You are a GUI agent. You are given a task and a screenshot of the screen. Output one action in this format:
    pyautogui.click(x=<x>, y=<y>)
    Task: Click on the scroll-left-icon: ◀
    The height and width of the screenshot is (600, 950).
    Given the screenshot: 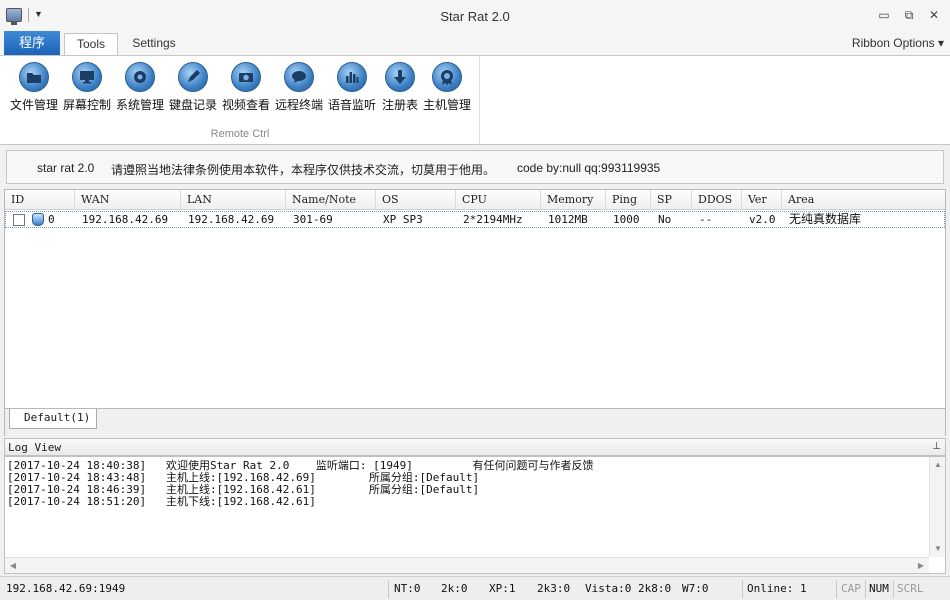 What is the action you would take?
    pyautogui.click(x=13, y=566)
    